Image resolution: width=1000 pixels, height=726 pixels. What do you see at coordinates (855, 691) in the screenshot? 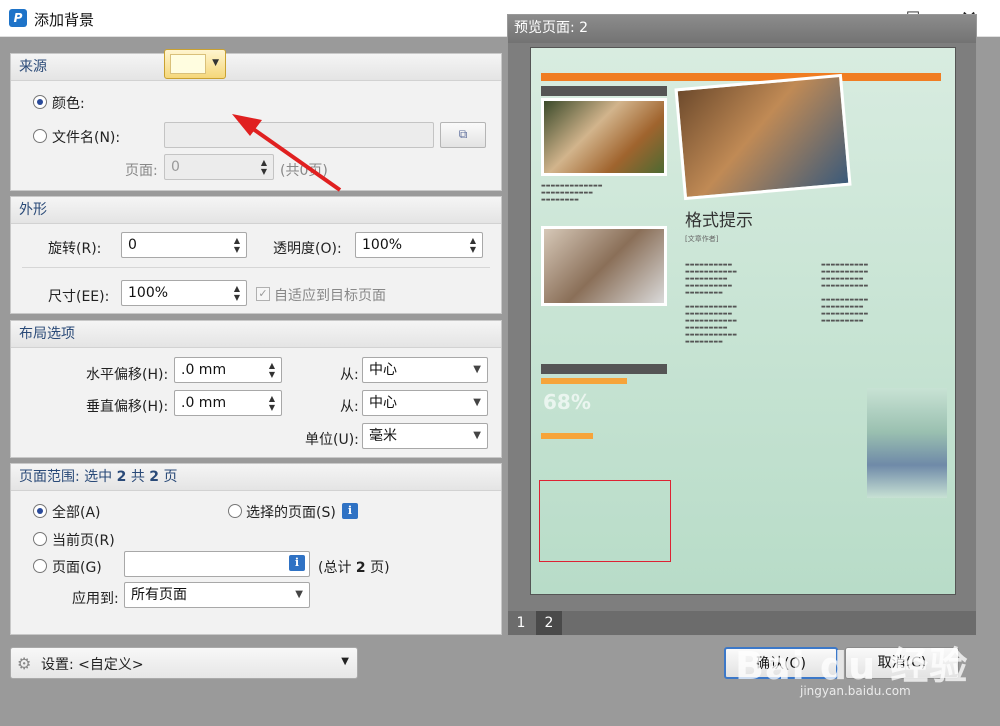
I see `watermark-url: jingyan.baidu.com` at bounding box center [855, 691].